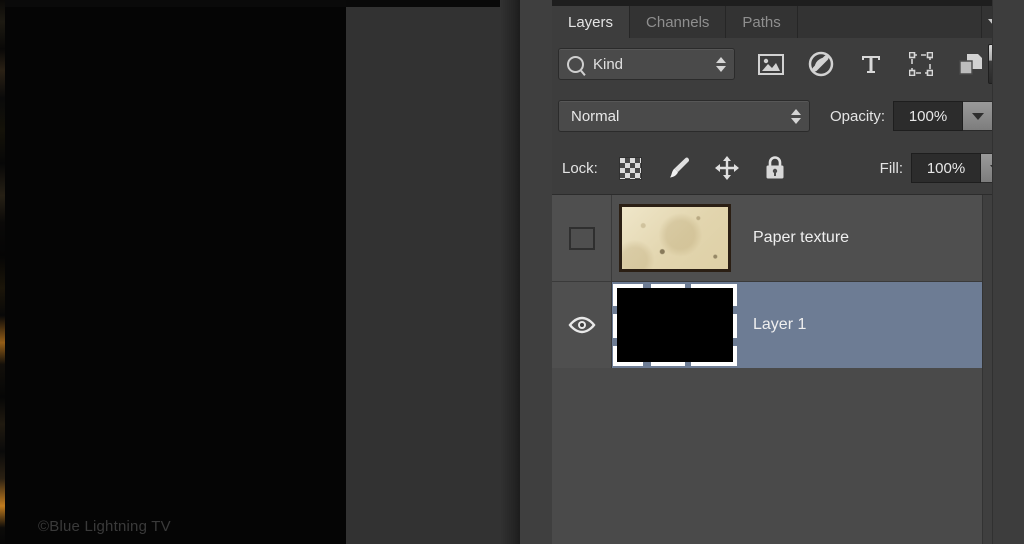 This screenshot has height=544, width=1024. I want to click on eye-hidden-icon, so click(581, 238).